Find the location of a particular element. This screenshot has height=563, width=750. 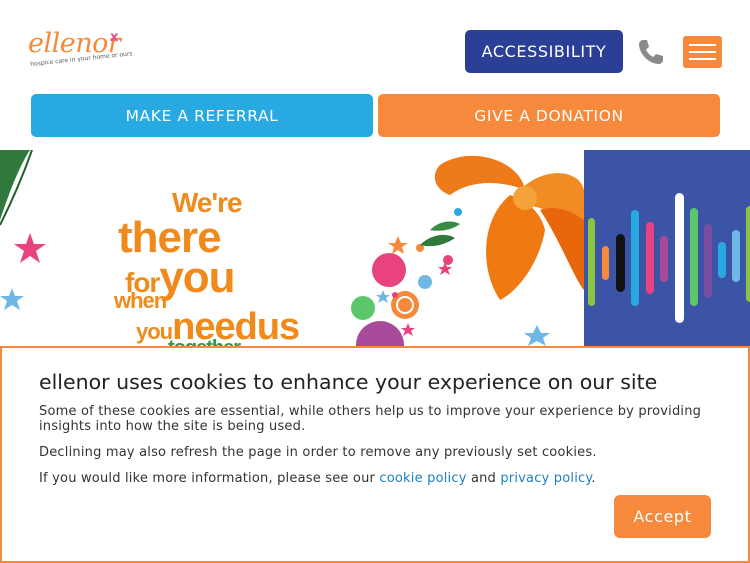

audio-visualiser-panel is located at coordinates (667, 250).